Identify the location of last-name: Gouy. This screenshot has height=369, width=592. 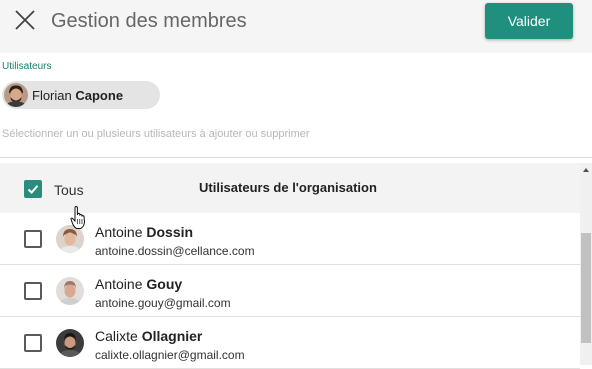
(164, 284).